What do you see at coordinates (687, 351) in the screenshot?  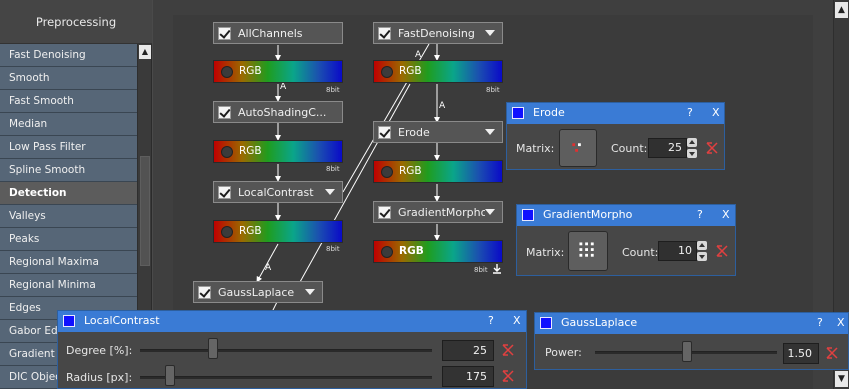 I see `power-slider-handle` at bounding box center [687, 351].